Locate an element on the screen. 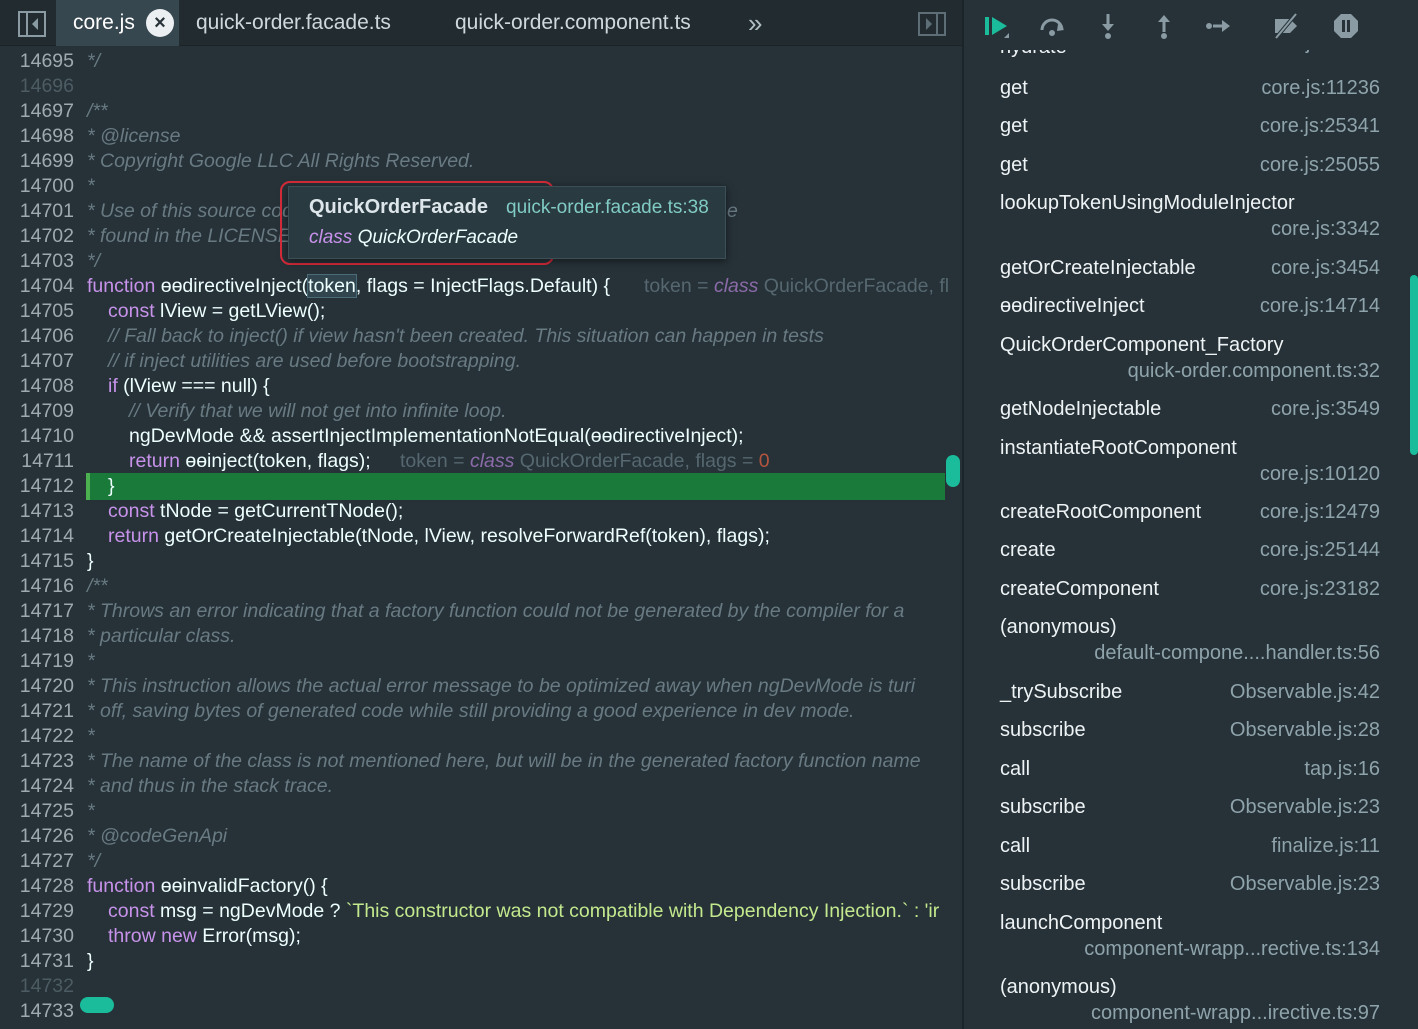 The image size is (1418, 1029). line-number: 14722 is located at coordinates (37, 736).